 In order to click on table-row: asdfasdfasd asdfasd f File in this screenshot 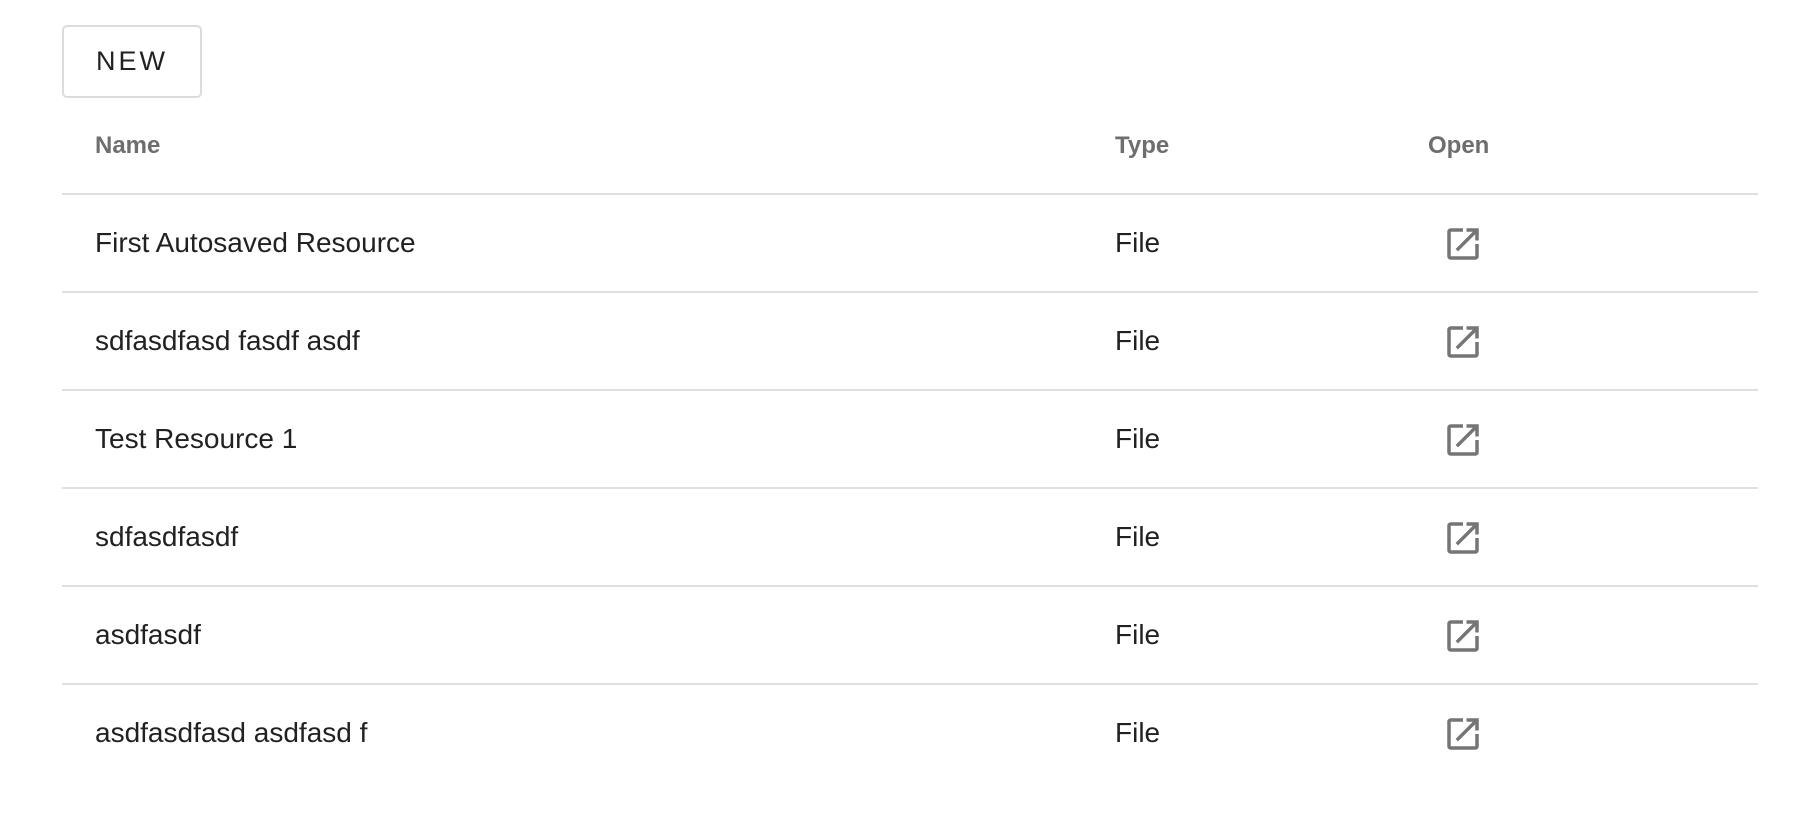, I will do `click(910, 734)`.